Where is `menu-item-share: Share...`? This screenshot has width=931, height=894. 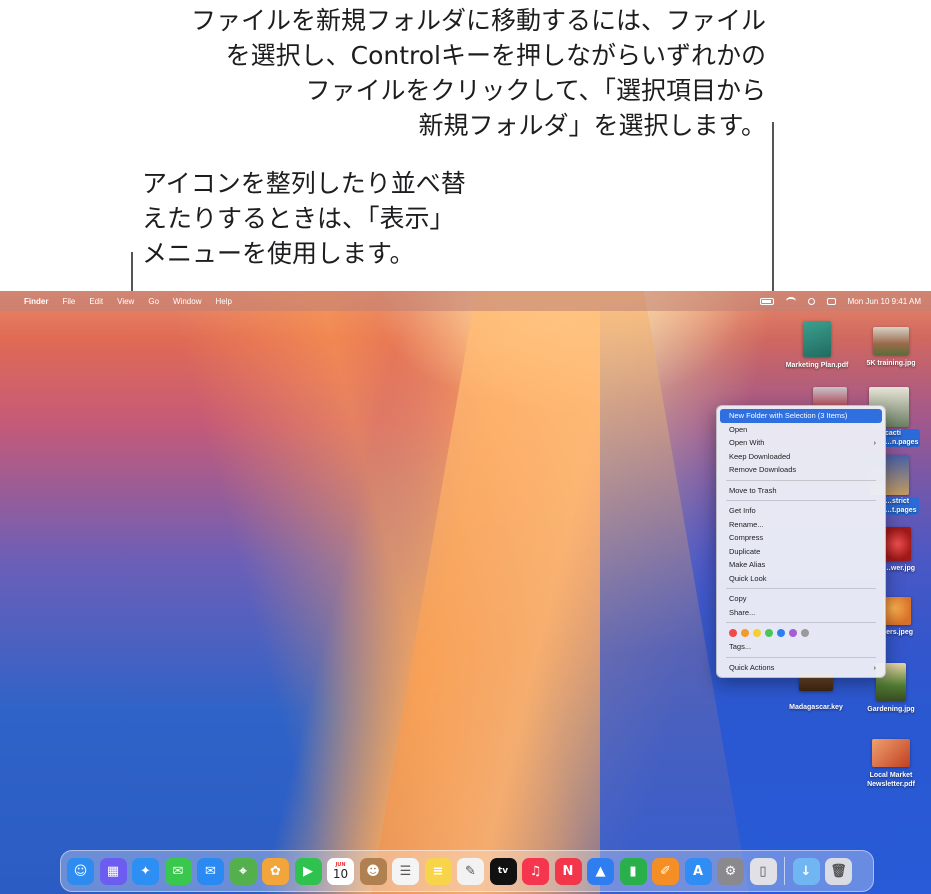 menu-item-share: Share... is located at coordinates (801, 613).